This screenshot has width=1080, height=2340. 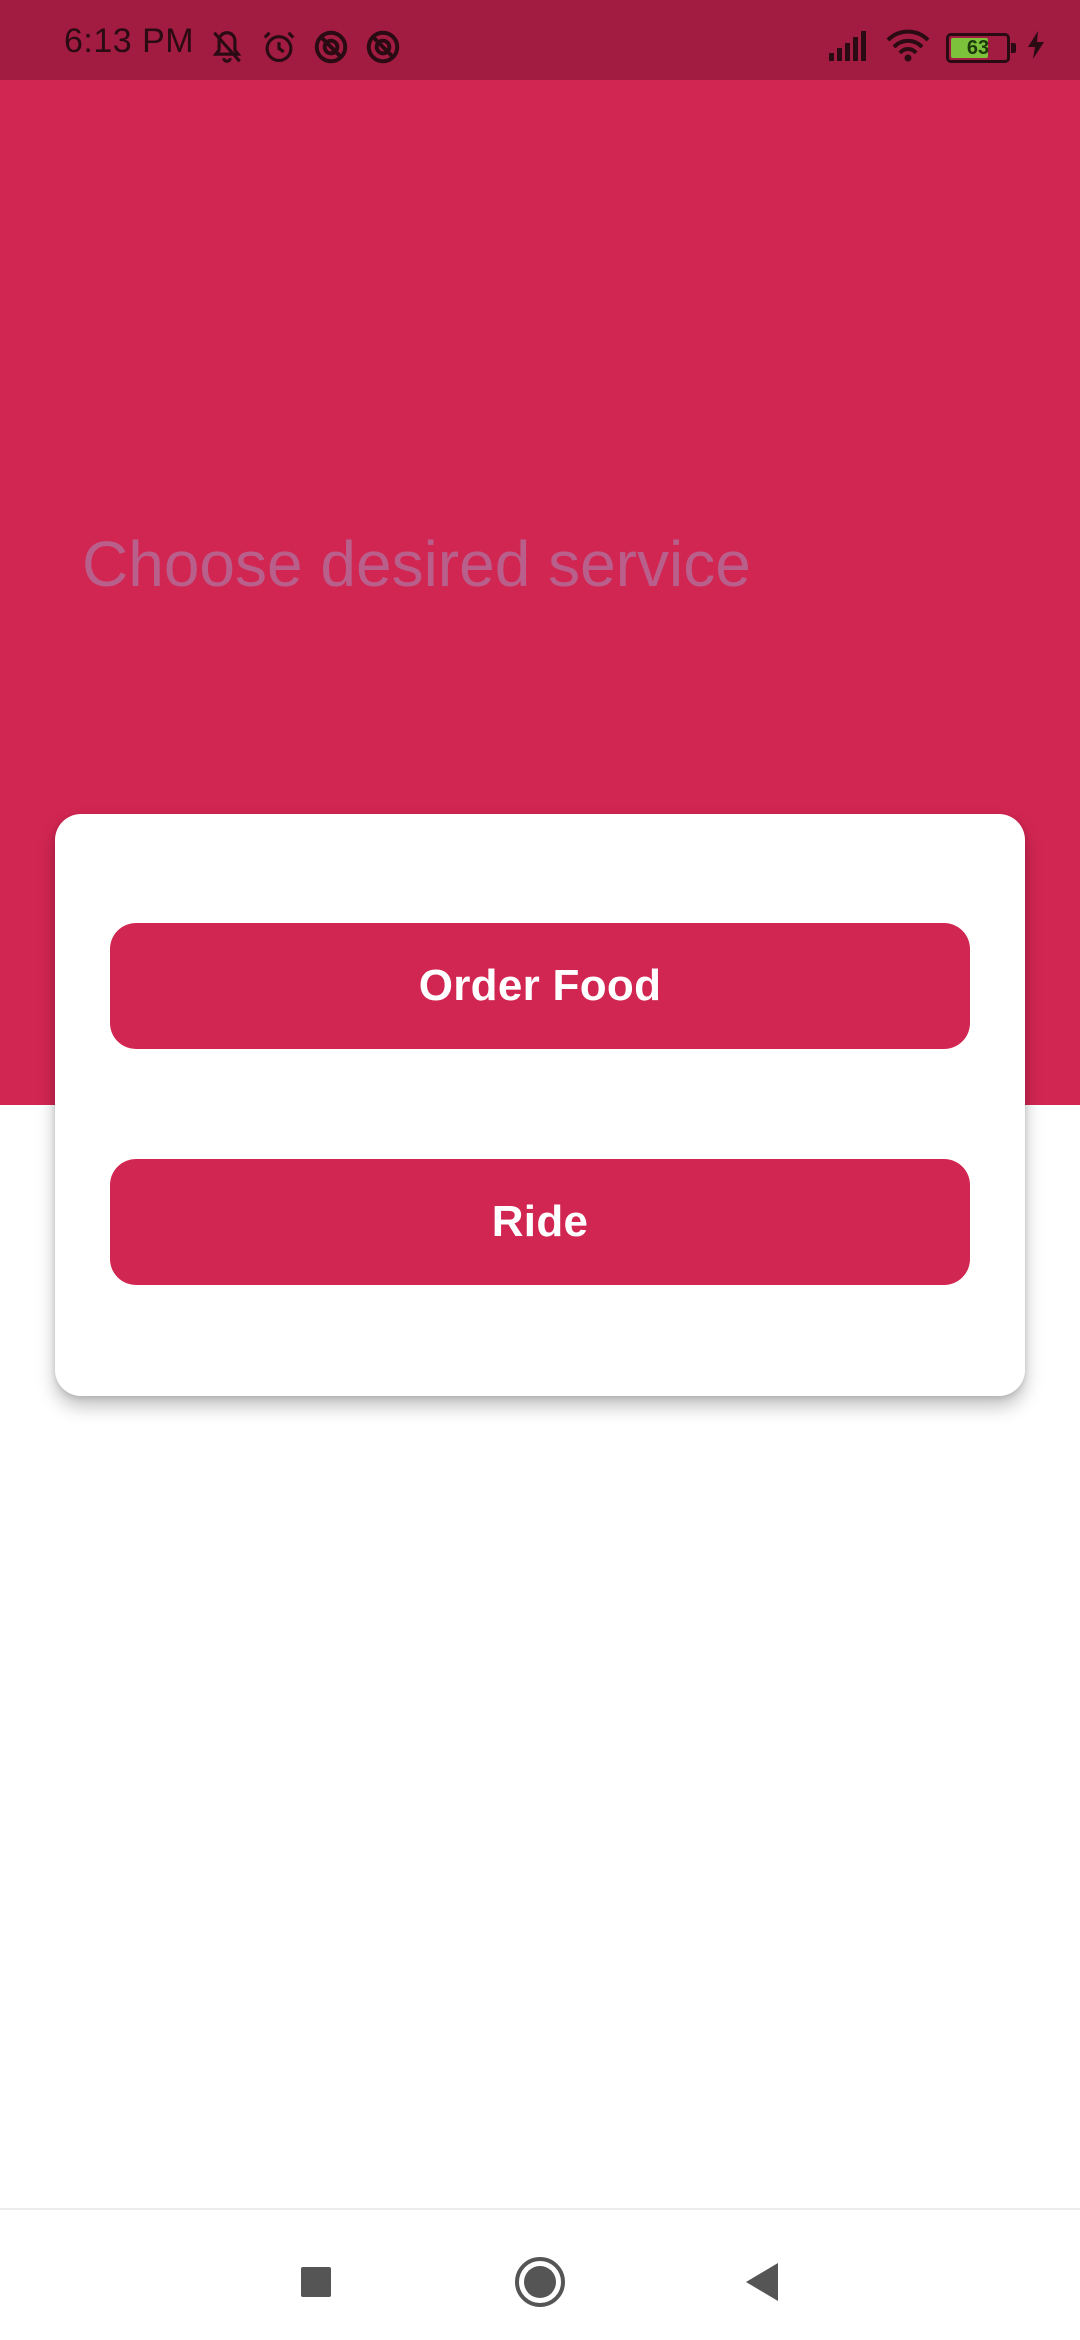 What do you see at coordinates (540, 1222) in the screenshot?
I see `ride-button: Ride` at bounding box center [540, 1222].